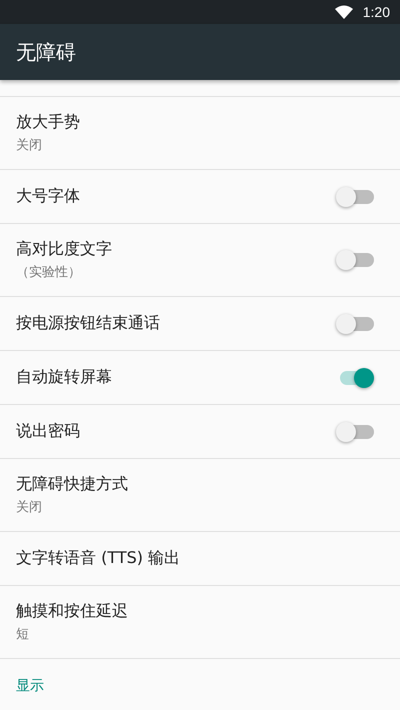 Image resolution: width=400 pixels, height=710 pixels. Describe the element at coordinates (200, 432) in the screenshot. I see `settings-row: 说出密码` at that location.